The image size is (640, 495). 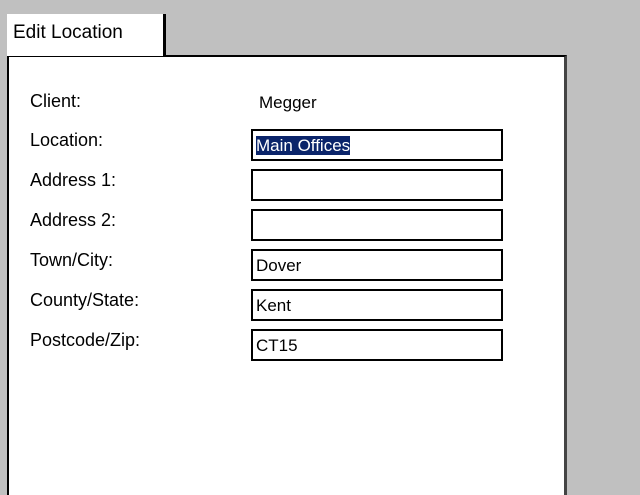 I want to click on location-label: Location:, so click(x=67, y=140).